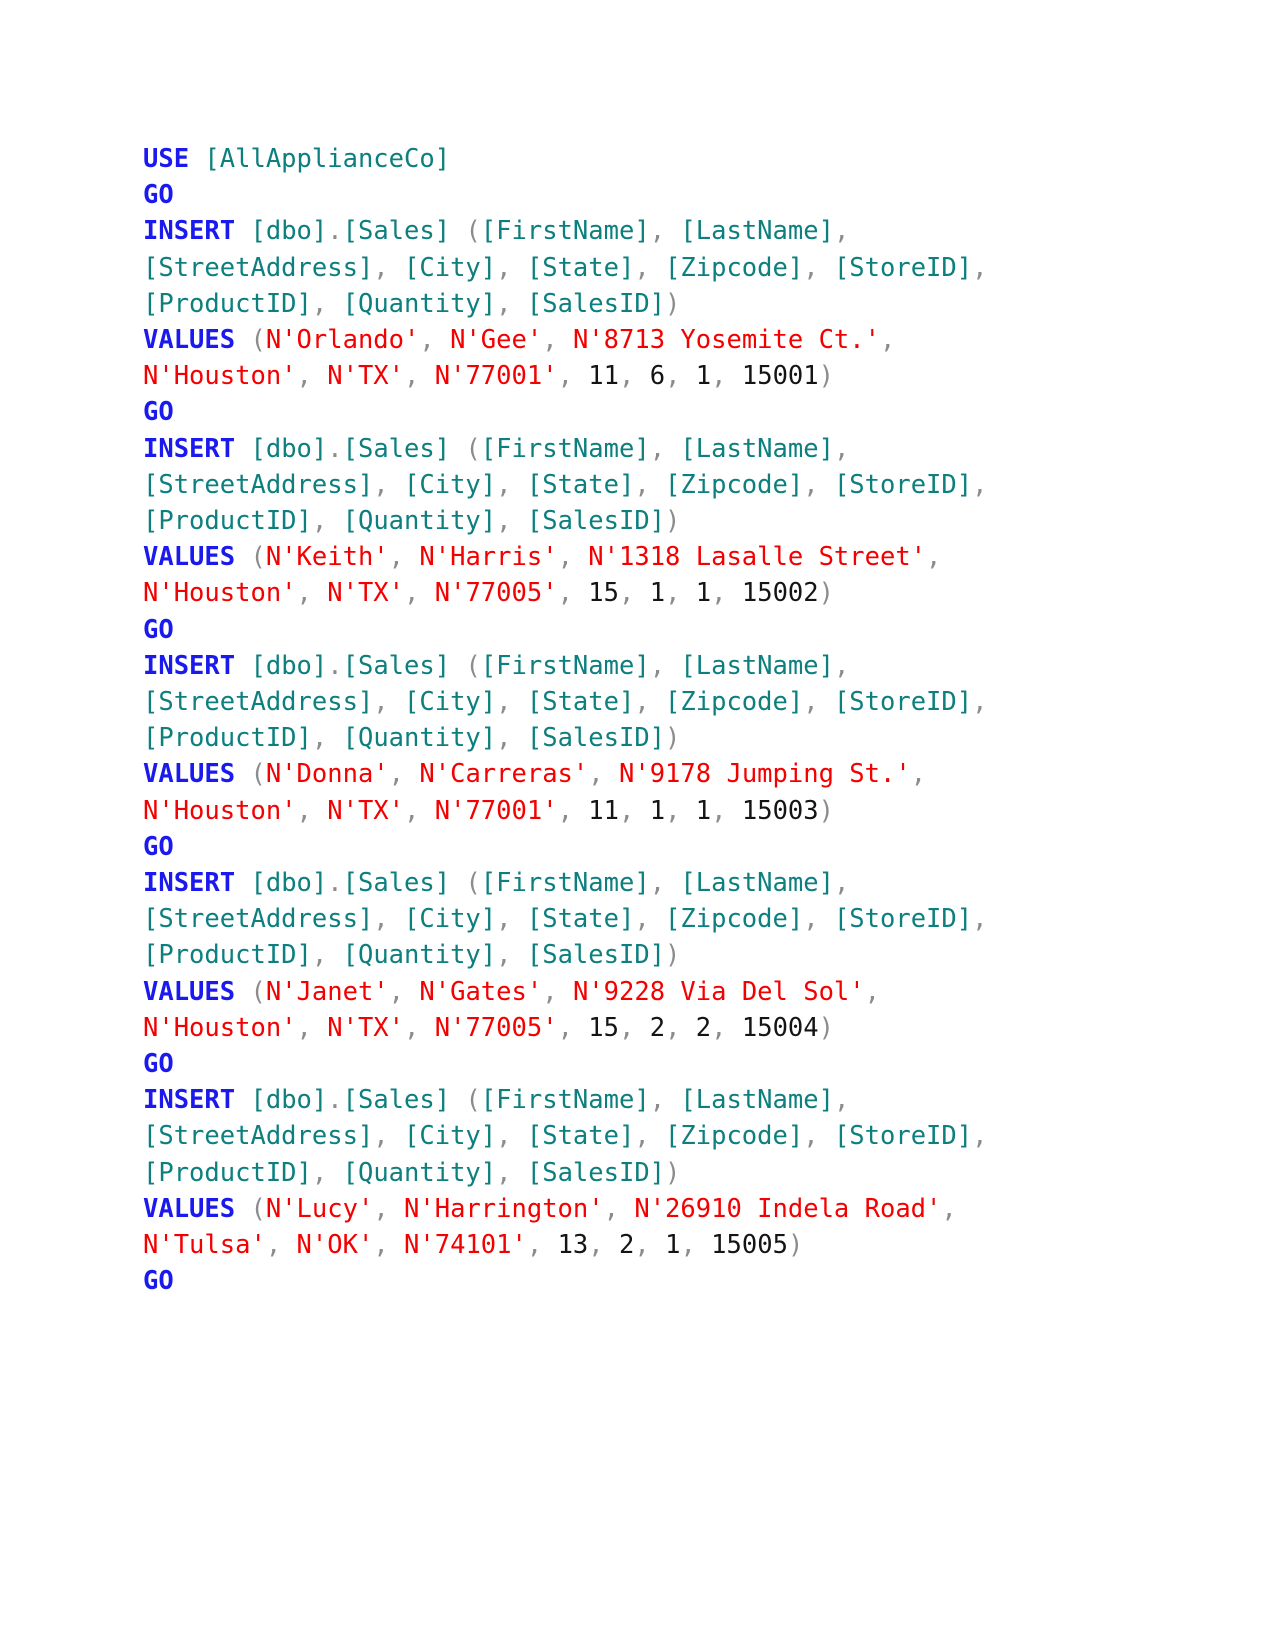  I want to click on value-firstname: N'Keith', so click(327, 557).